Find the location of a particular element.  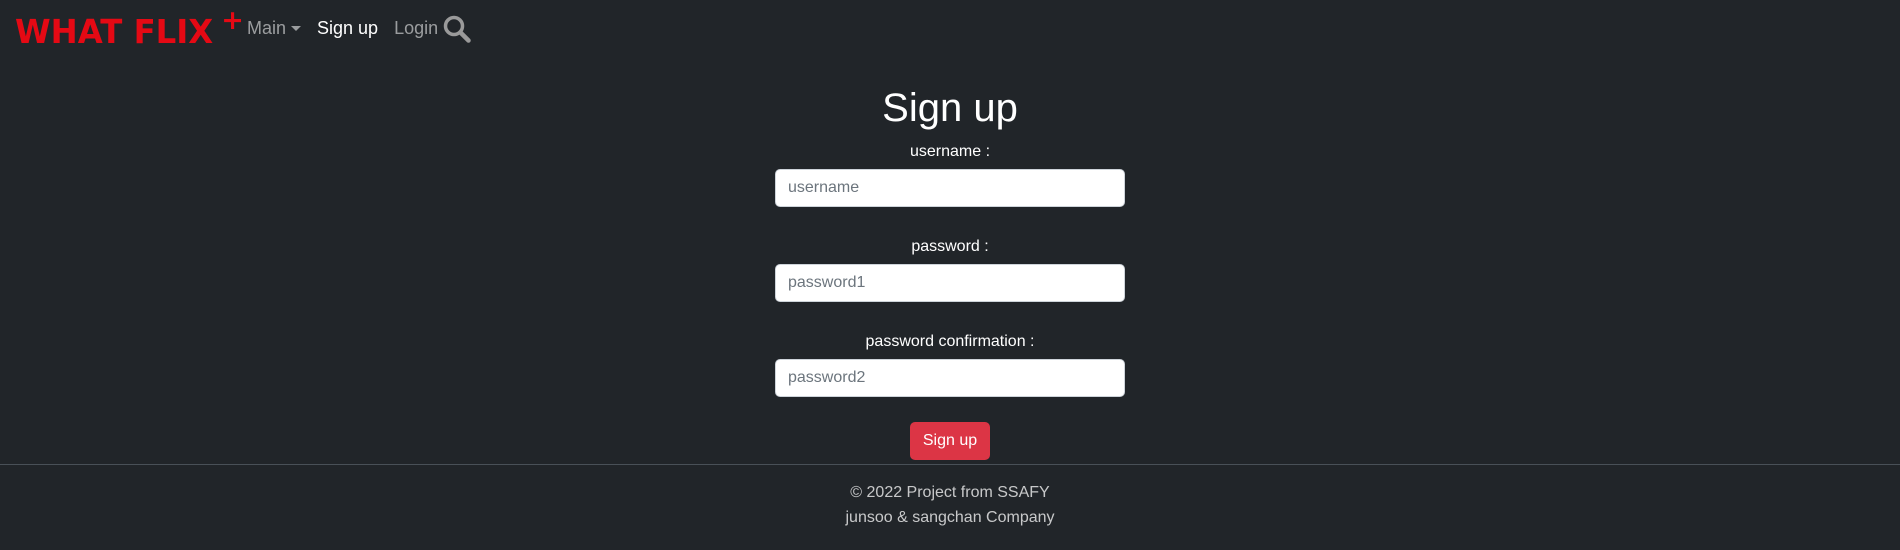

footer-company: junsoo & sangchan Company is located at coordinates (950, 517).